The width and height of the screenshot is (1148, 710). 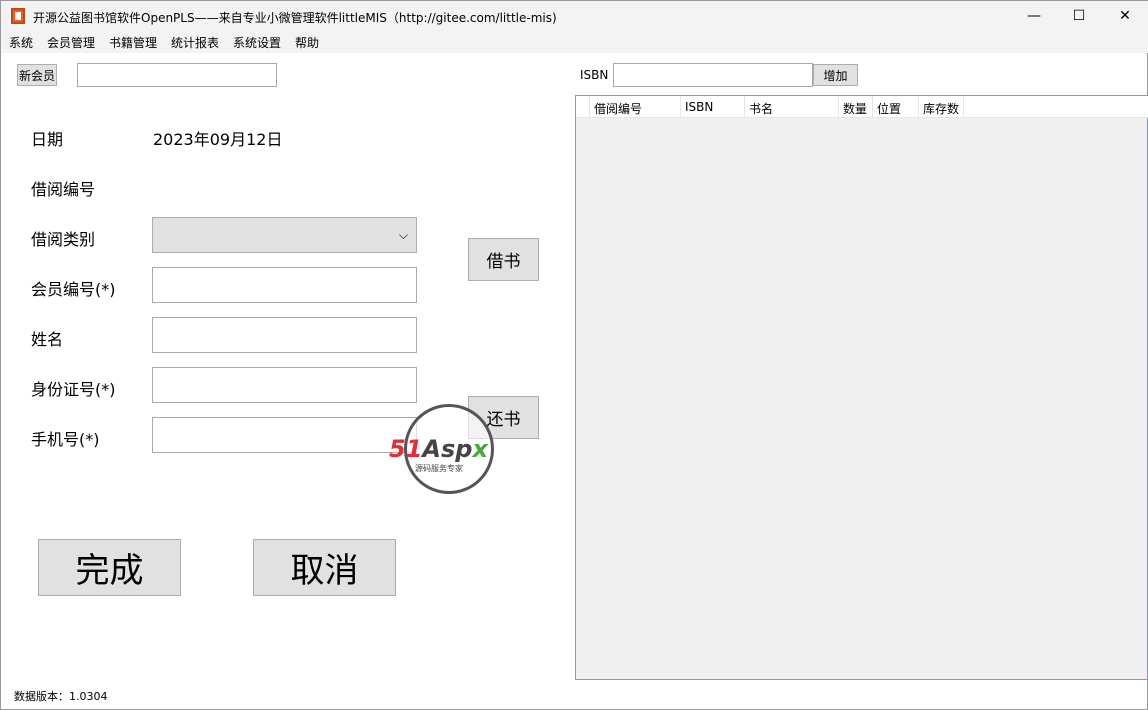 What do you see at coordinates (65, 439) in the screenshot?
I see `phone-label: 手机号(*)` at bounding box center [65, 439].